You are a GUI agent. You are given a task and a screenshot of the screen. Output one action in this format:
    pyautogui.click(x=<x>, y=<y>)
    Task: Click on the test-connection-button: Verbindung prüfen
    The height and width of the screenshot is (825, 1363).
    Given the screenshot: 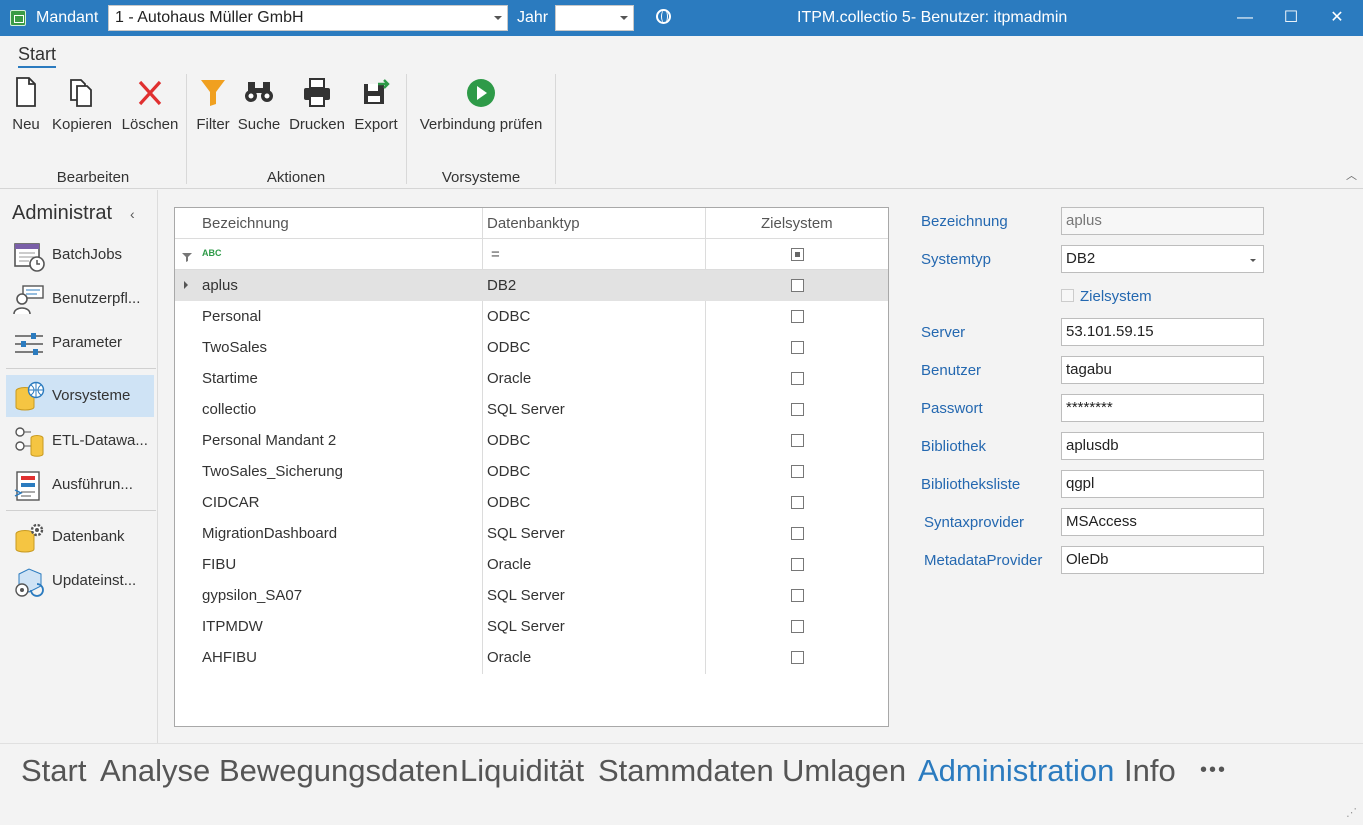 What is the action you would take?
    pyautogui.click(x=481, y=104)
    